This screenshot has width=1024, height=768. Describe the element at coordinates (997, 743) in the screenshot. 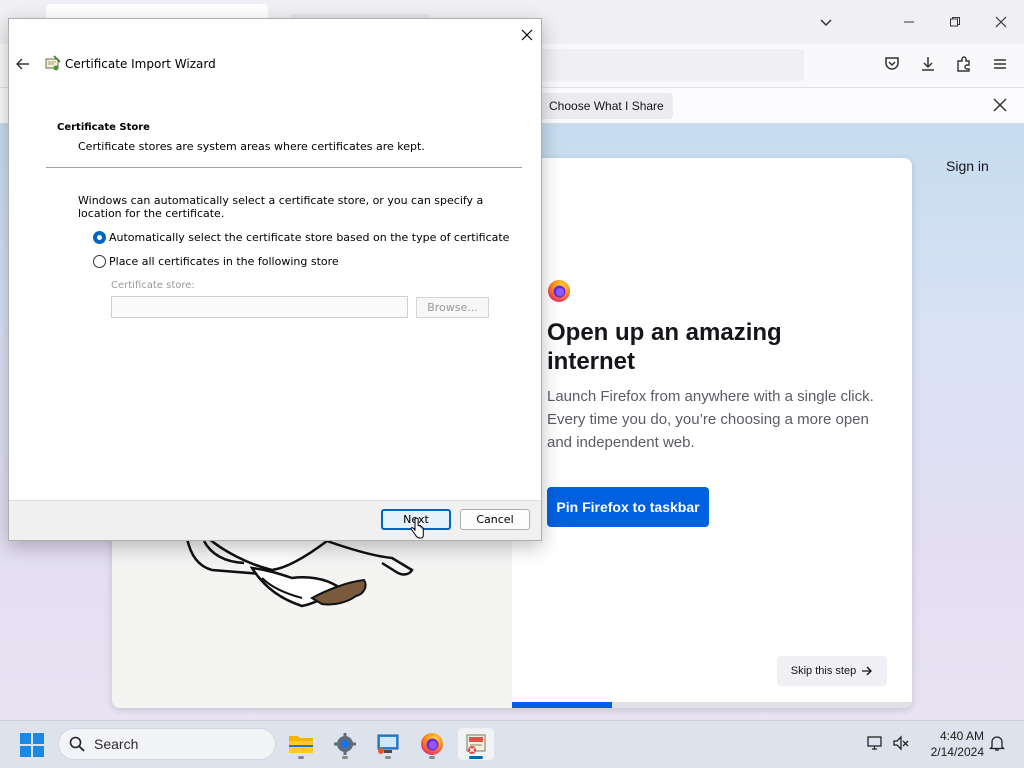

I see `notifications-bell-icon` at that location.